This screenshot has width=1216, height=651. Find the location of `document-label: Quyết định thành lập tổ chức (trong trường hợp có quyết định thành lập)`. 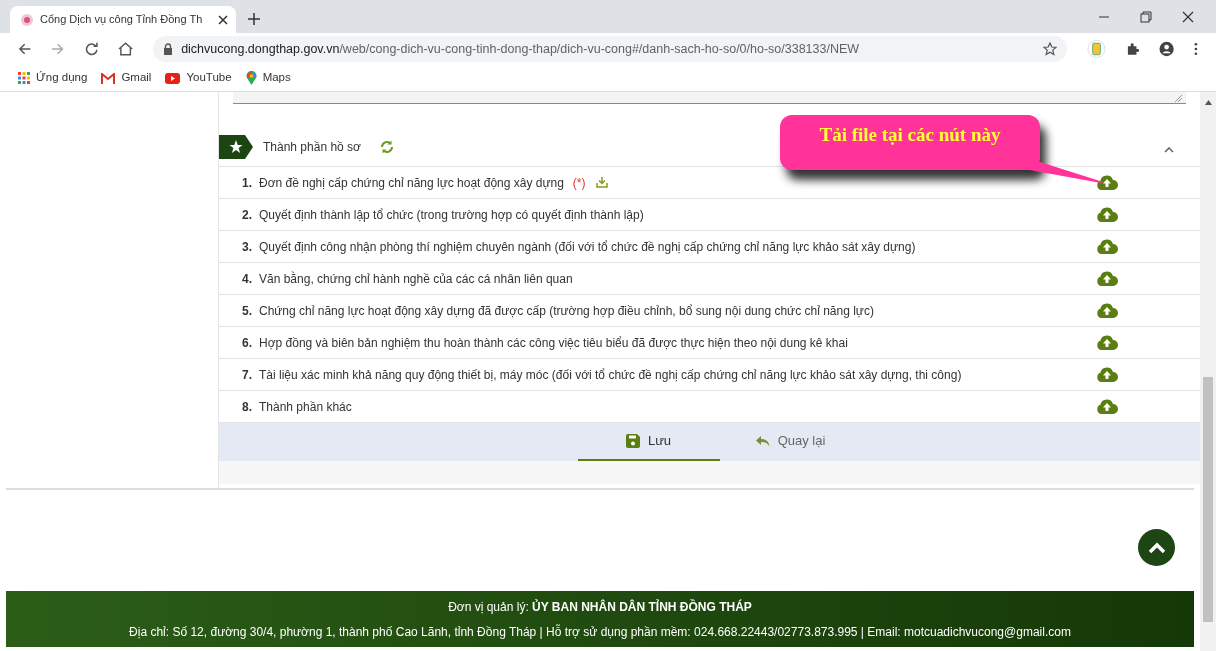

document-label: Quyết định thành lập tổ chức (trong trường hợp có quyết định thành lập) is located at coordinates (451, 215).